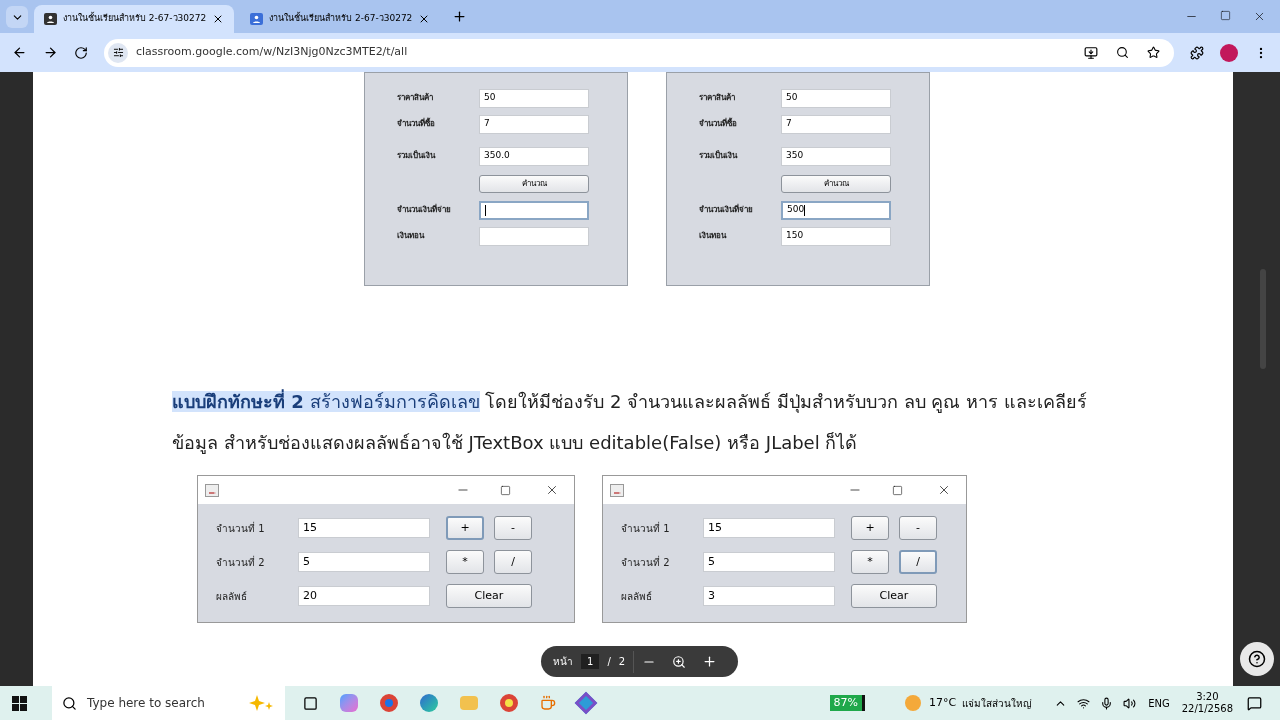 The height and width of the screenshot is (720, 1280). What do you see at coordinates (19, 703) in the screenshot?
I see `windows-start-icon` at bounding box center [19, 703].